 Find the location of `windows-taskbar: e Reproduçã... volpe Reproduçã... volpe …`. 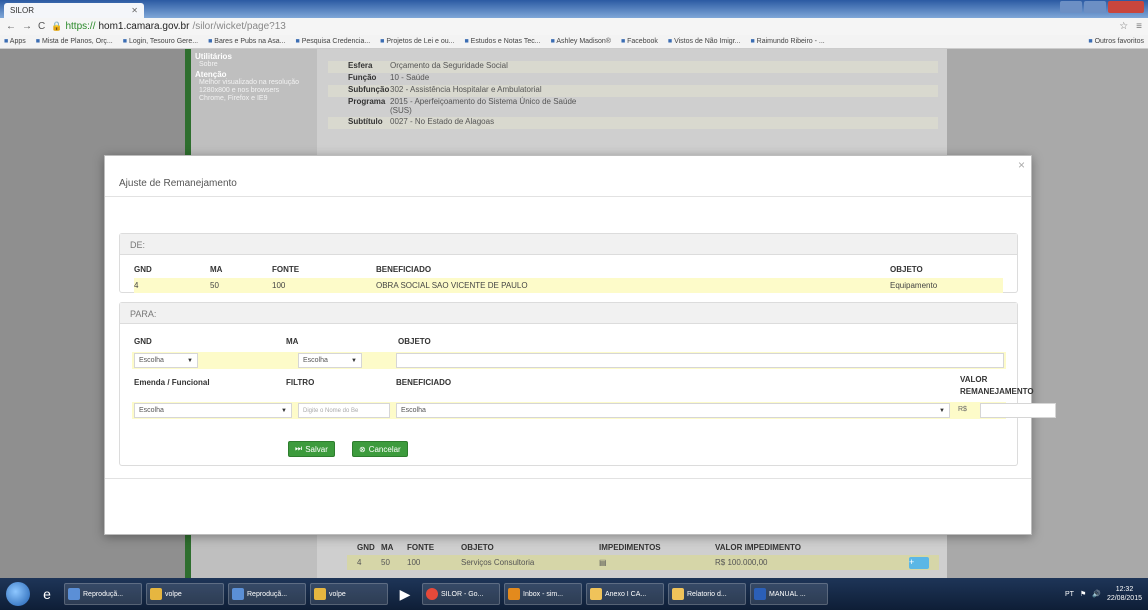

windows-taskbar: e Reproduçã... volpe Reproduçã... volpe … is located at coordinates (574, 594).